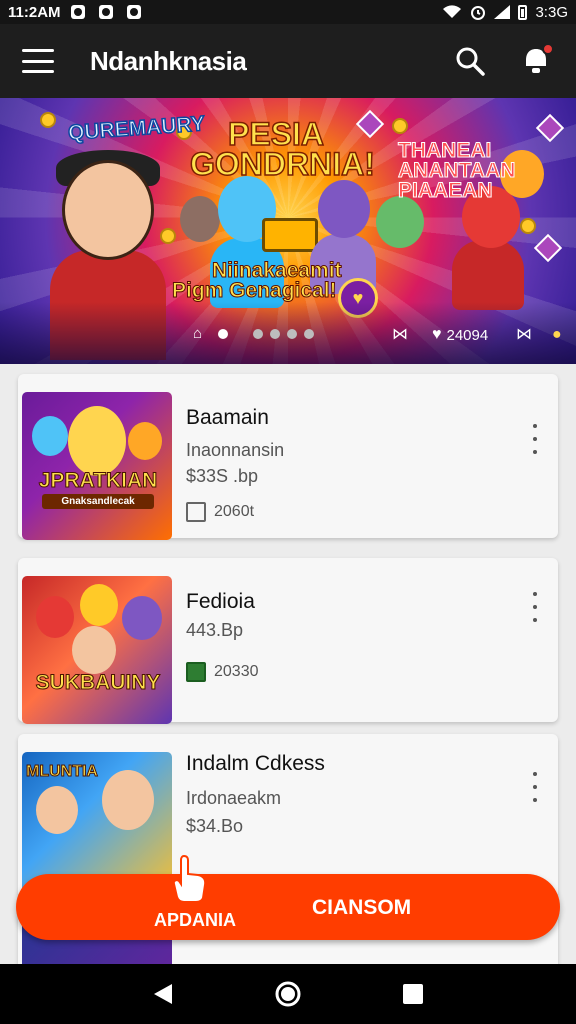 The height and width of the screenshot is (1024, 576). What do you see at coordinates (282, 164) in the screenshot?
I see `banner-headline: GONDRNIA!` at bounding box center [282, 164].